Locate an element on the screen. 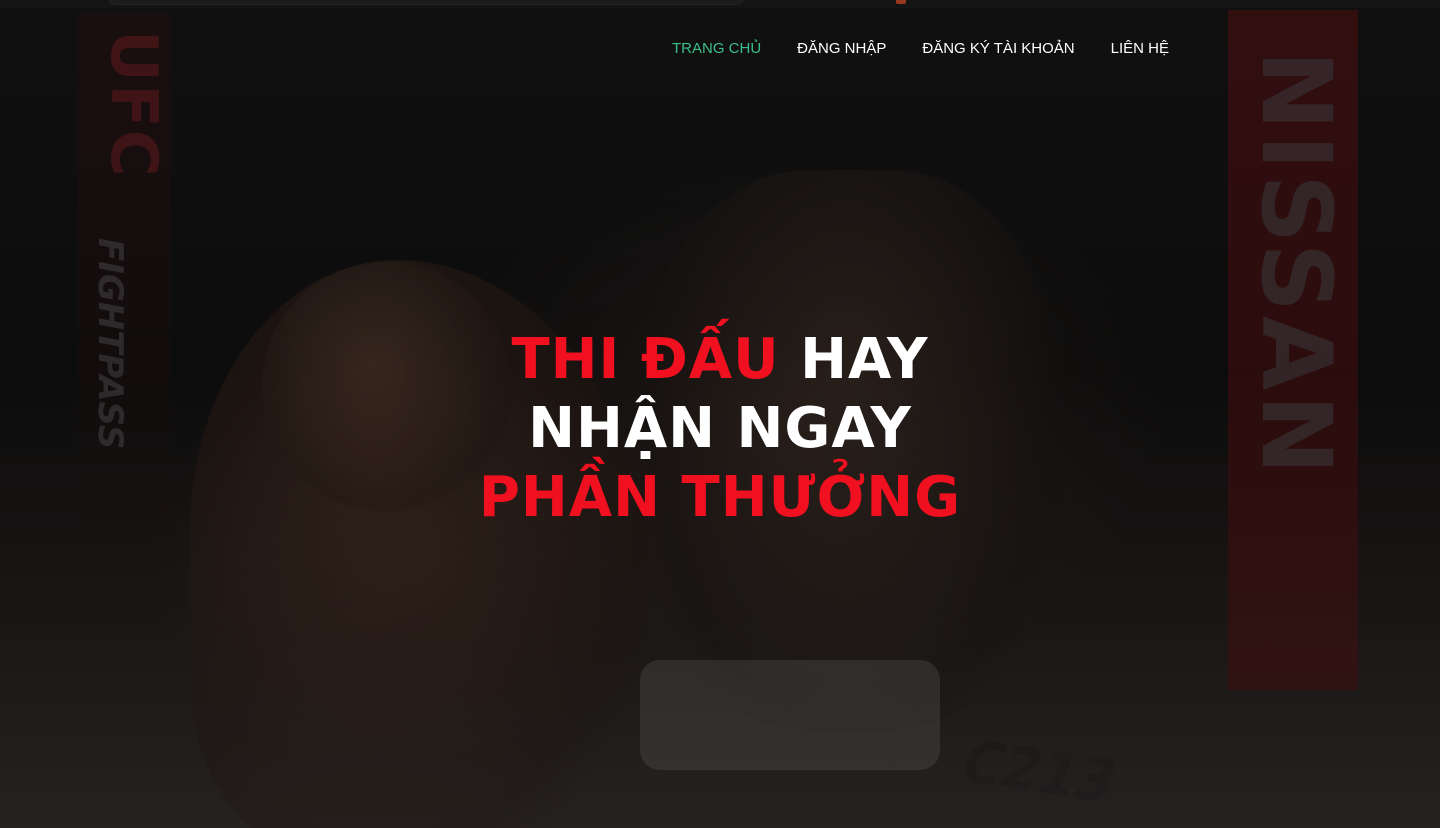 This screenshot has height=828, width=1440. nav-item-contact: LIÊN HỆ is located at coordinates (1140, 49).